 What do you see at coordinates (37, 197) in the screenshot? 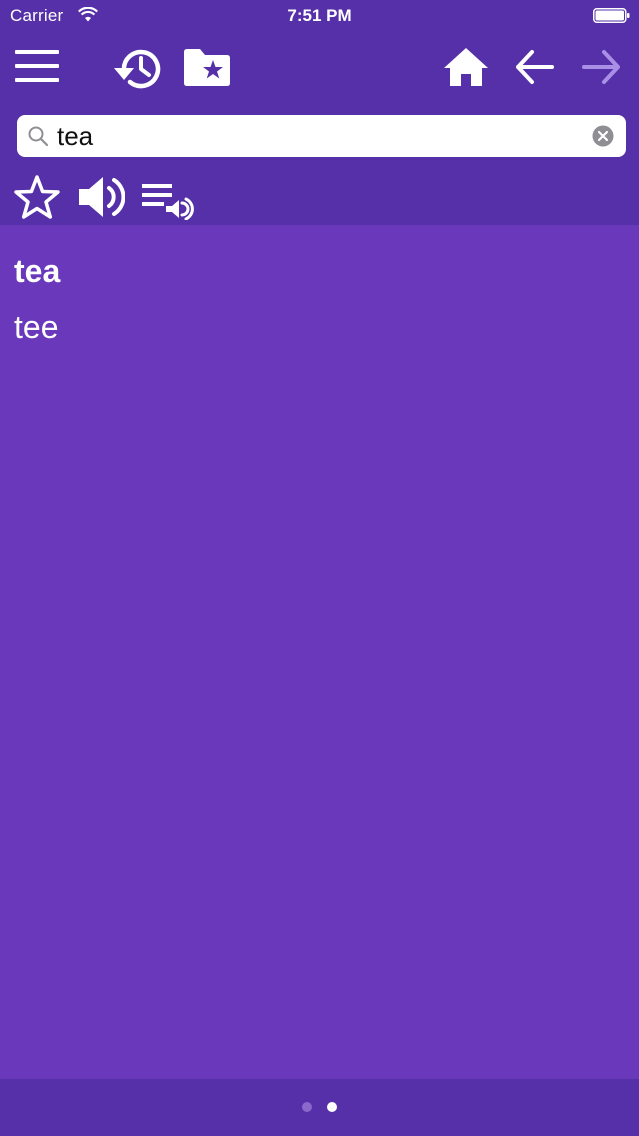
I see `star-outline-icon` at bounding box center [37, 197].